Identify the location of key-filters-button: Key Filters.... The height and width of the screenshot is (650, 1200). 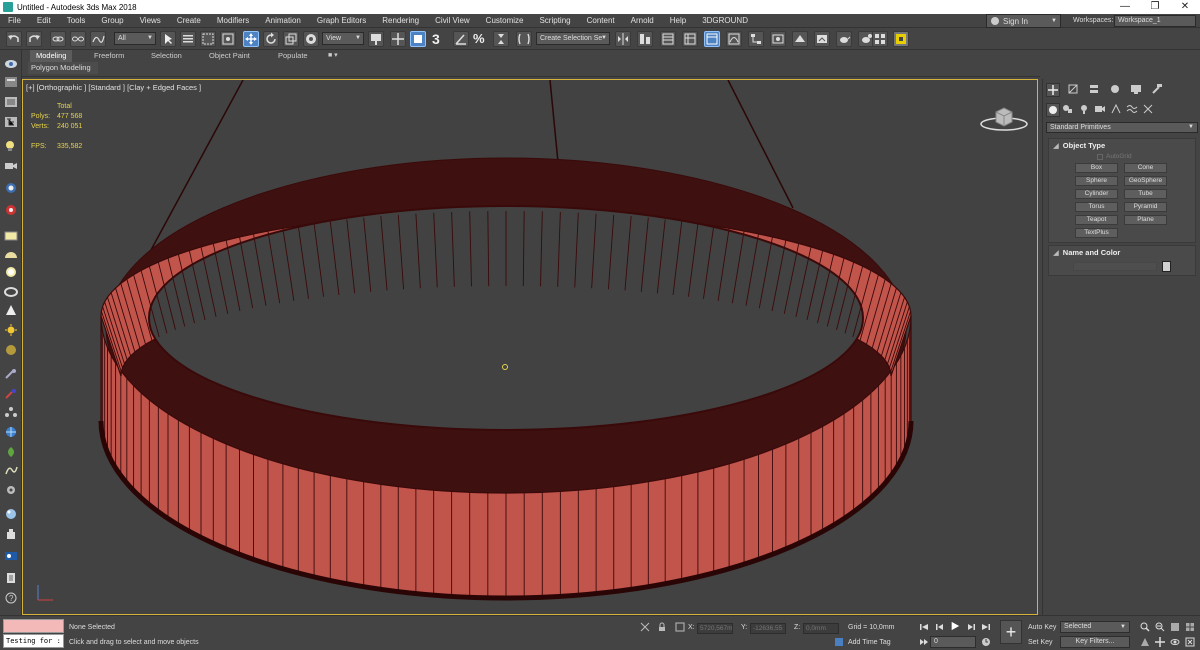
(1095, 642).